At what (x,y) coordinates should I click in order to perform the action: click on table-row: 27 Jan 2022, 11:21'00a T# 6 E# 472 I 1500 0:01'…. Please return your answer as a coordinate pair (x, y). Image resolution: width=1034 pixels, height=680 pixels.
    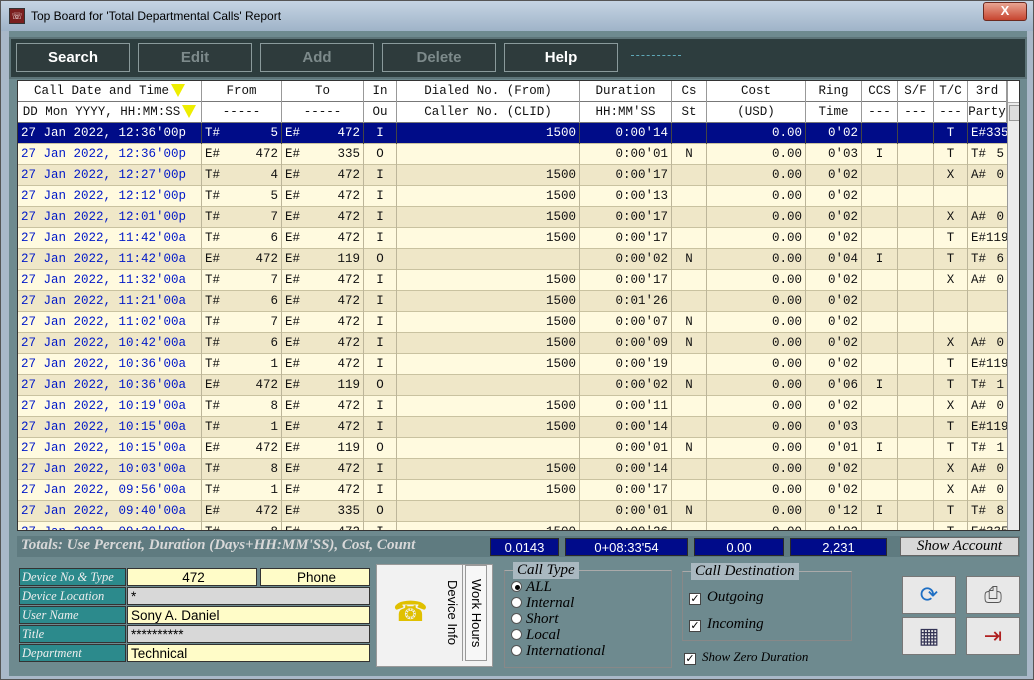
    Looking at the image, I should click on (512, 301).